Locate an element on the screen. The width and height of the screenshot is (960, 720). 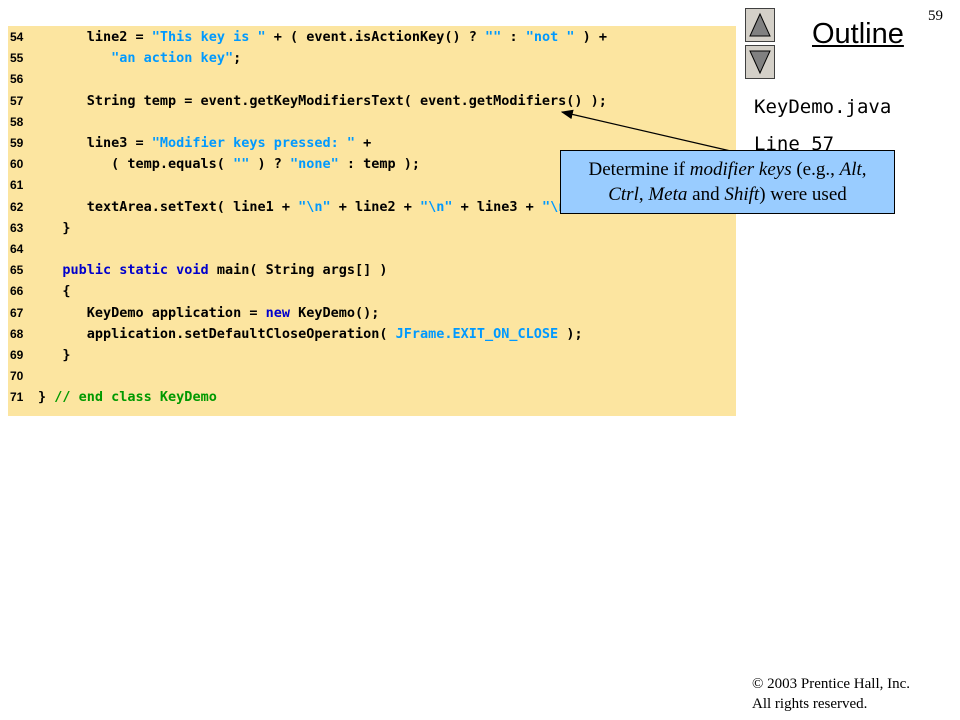
code-line: 59 line3 = "Modifier keys pressed: " + is located at coordinates (189, 143).